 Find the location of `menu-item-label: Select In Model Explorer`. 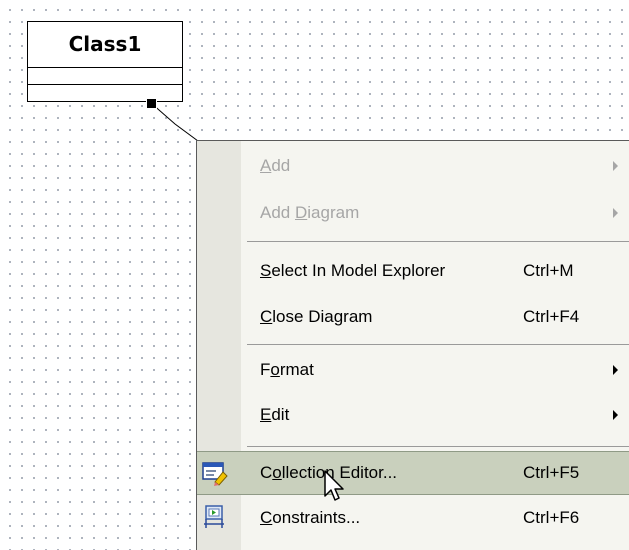

menu-item-label: Select In Model Explorer is located at coordinates (353, 270).